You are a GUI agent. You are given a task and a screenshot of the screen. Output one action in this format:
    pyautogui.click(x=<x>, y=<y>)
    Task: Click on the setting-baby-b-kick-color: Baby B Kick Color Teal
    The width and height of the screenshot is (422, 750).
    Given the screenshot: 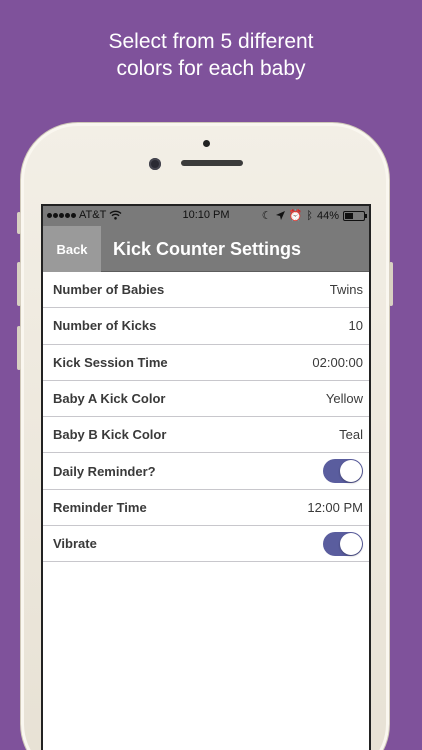 What is the action you would take?
    pyautogui.click(x=206, y=435)
    